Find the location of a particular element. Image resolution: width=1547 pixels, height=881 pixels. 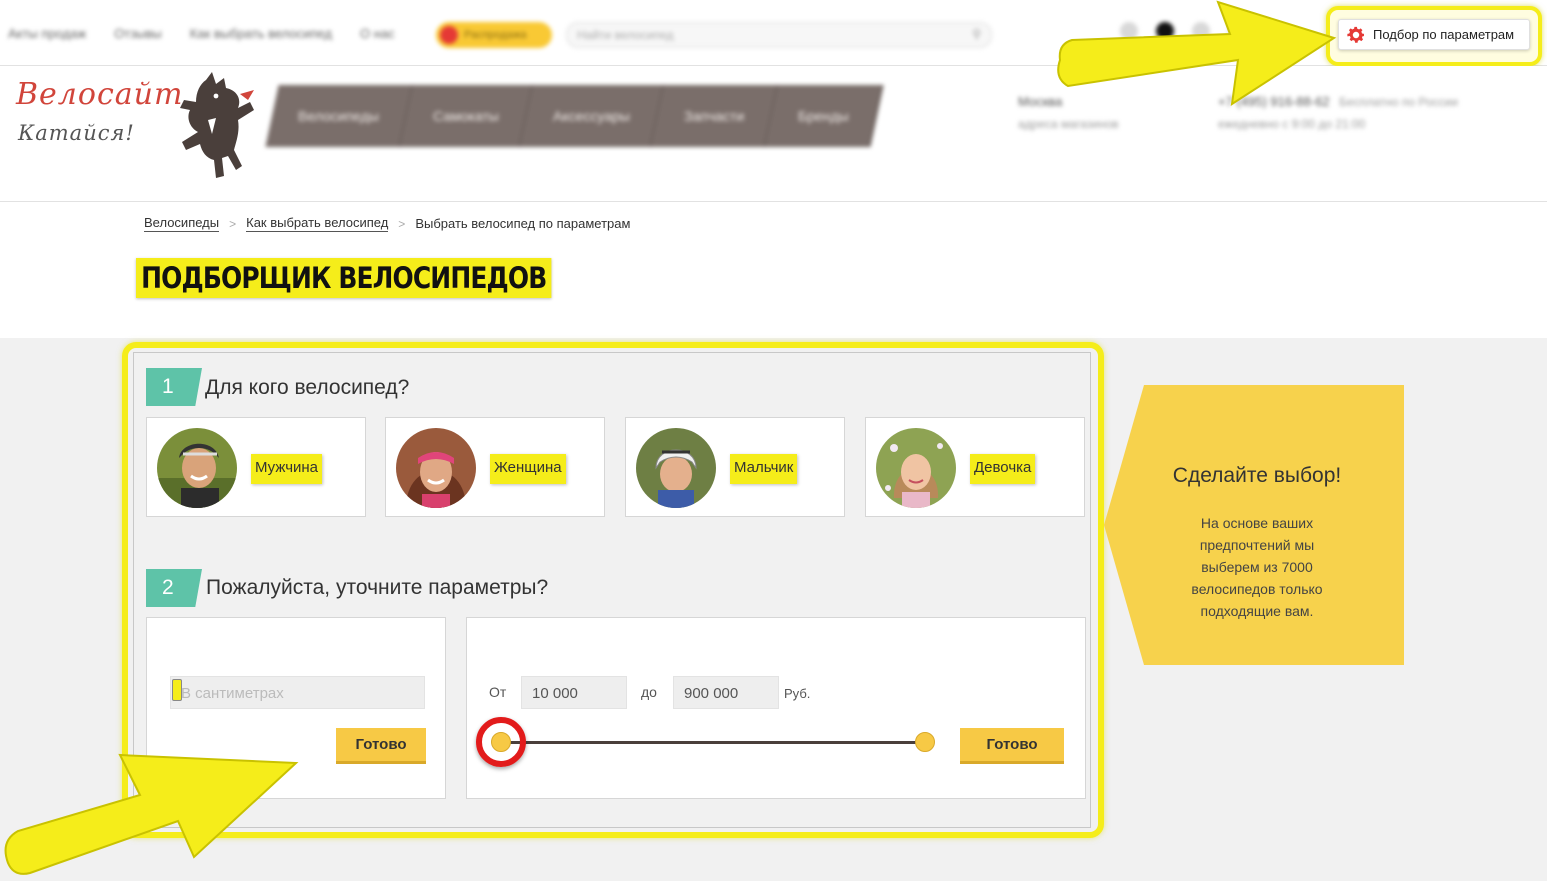

top-nav-item: Отзывы is located at coordinates (138, 33).